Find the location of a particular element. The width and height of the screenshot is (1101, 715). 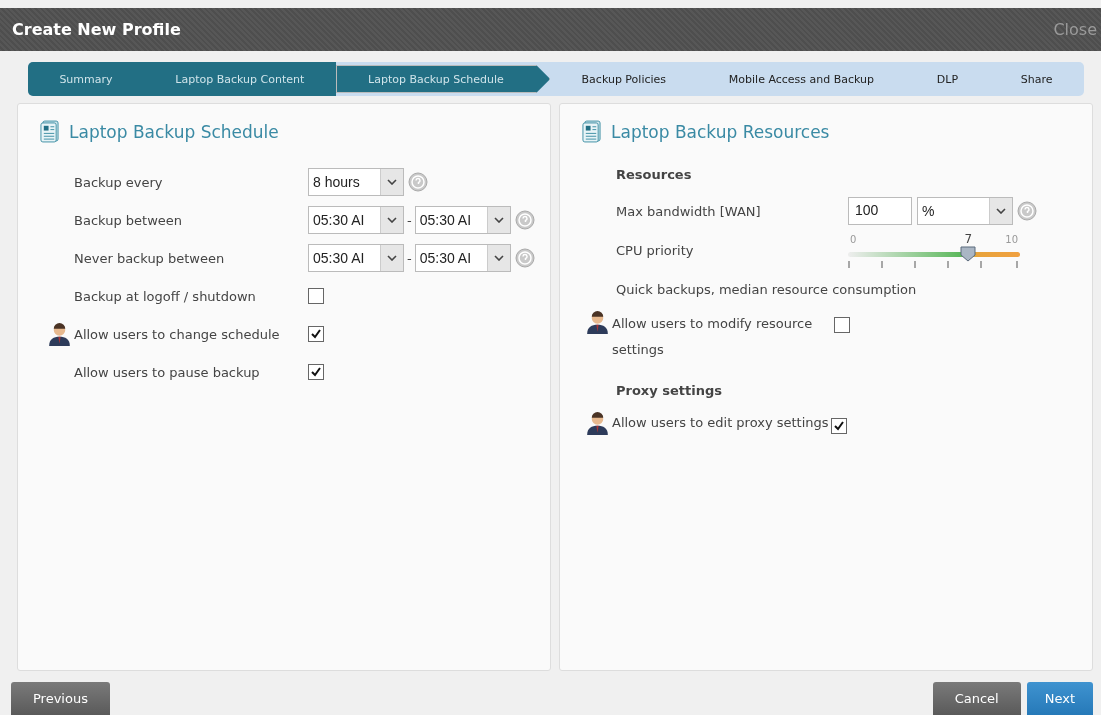

slider-min-label: 0 is located at coordinates (853, 239).